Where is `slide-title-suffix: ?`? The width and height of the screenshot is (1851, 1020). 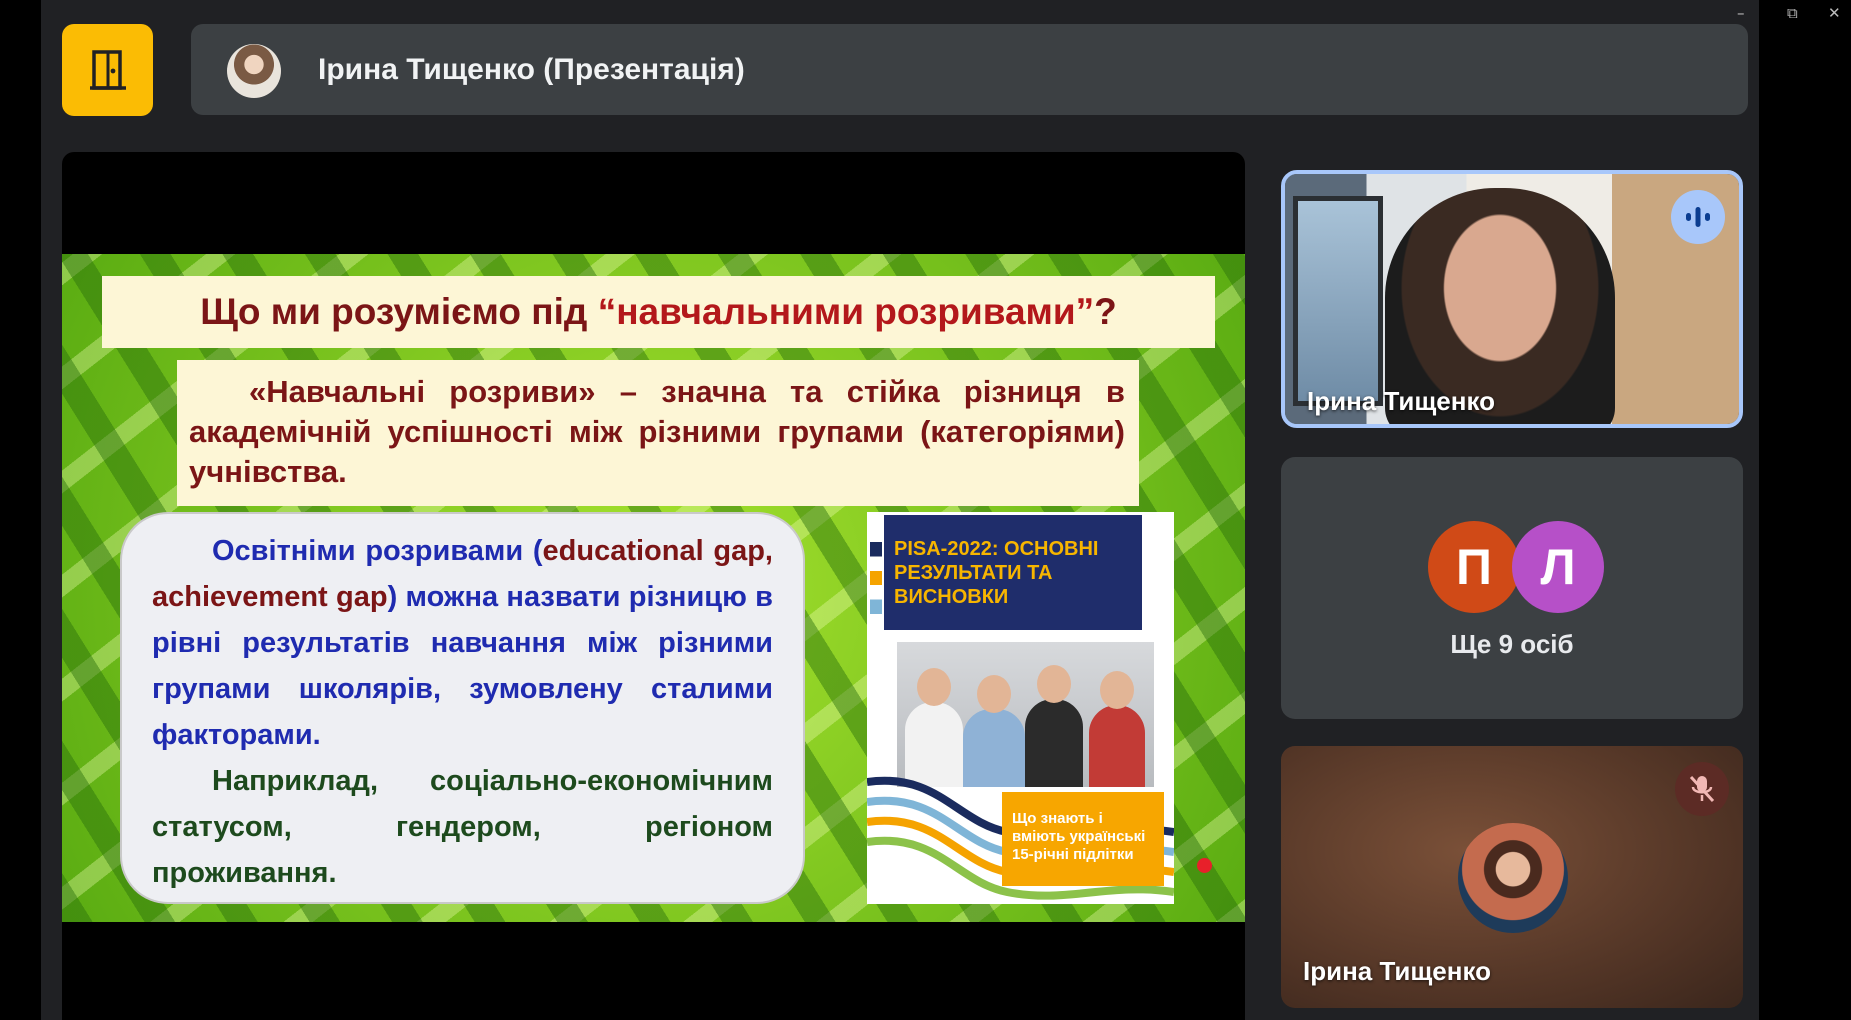
slide-title-suffix: ? is located at coordinates (1105, 311).